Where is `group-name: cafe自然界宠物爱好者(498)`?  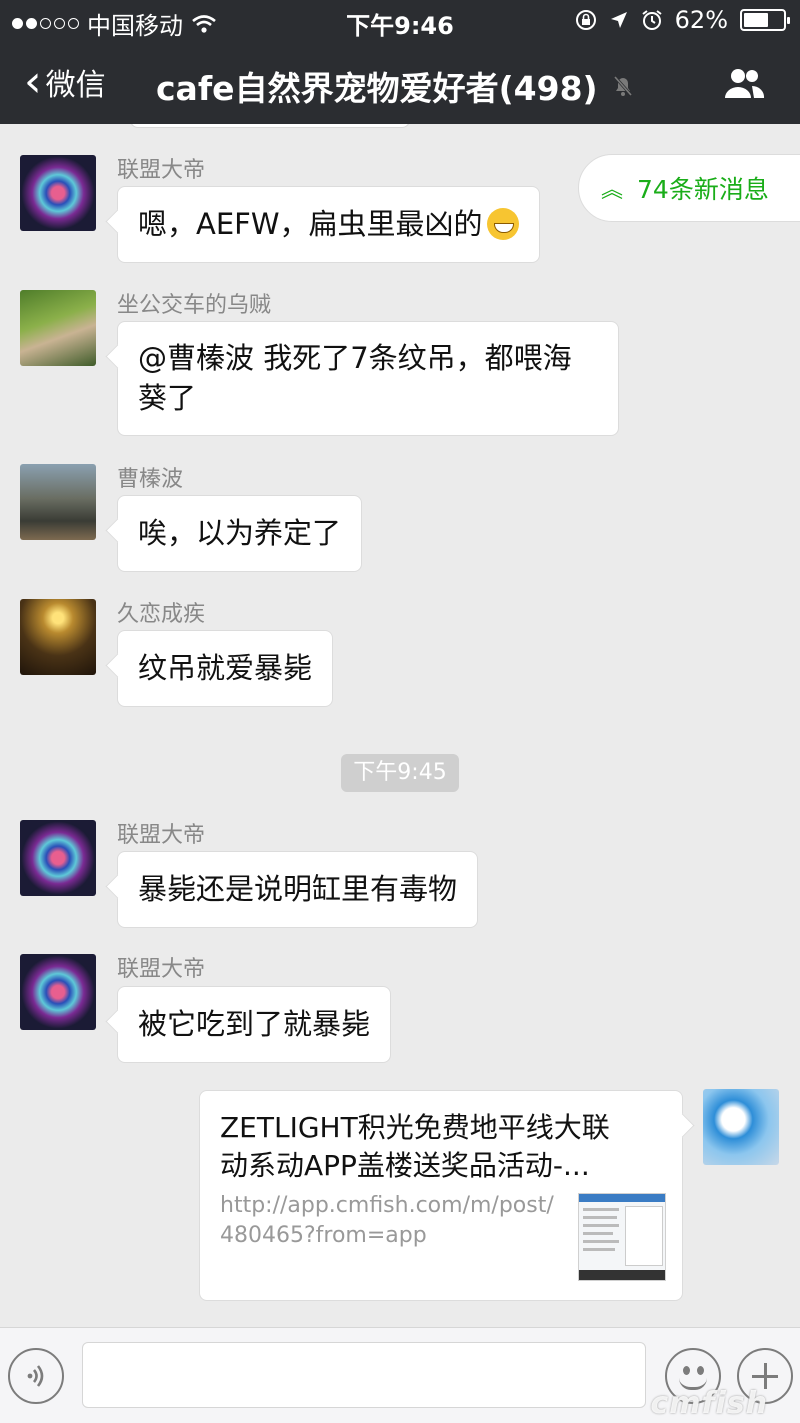 group-name: cafe自然界宠物爱好者(498) is located at coordinates (377, 88).